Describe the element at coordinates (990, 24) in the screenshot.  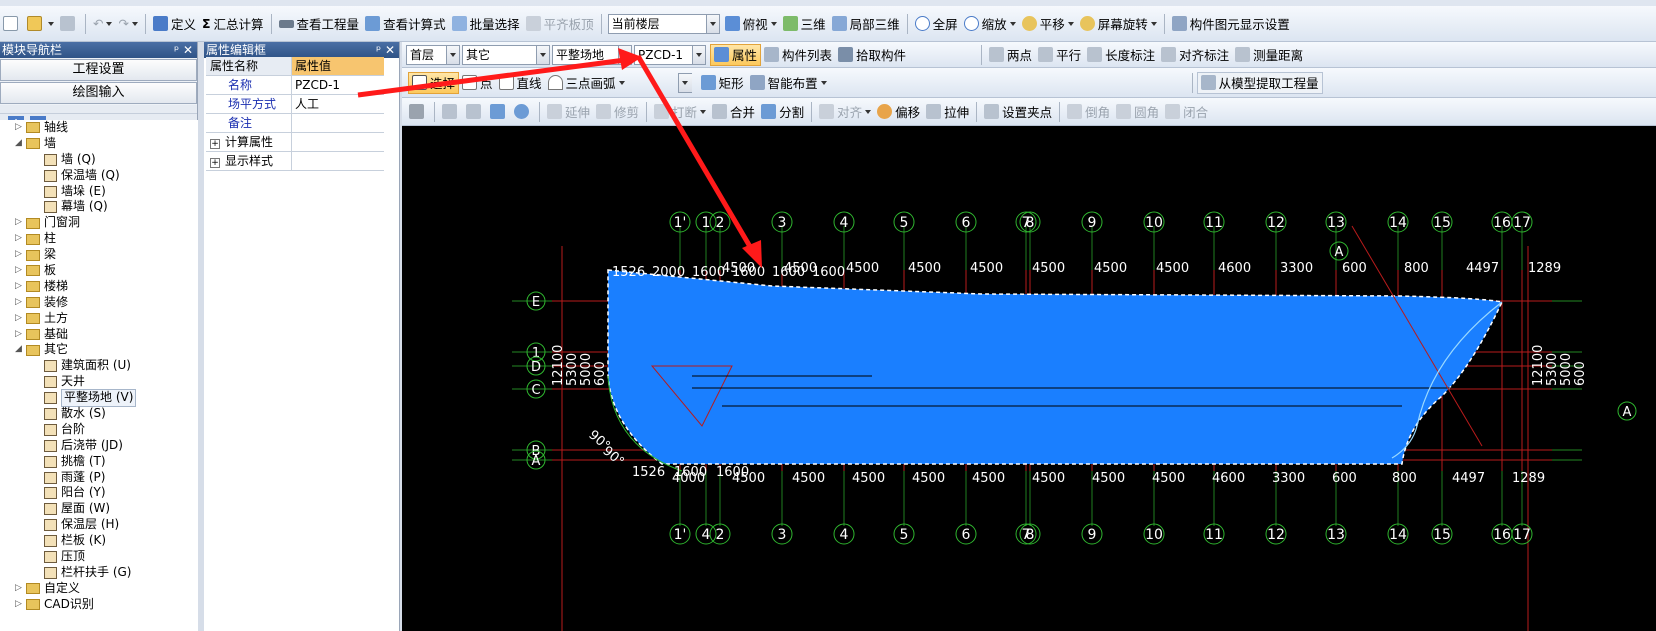
I see `zoom-button: 缩放` at that location.